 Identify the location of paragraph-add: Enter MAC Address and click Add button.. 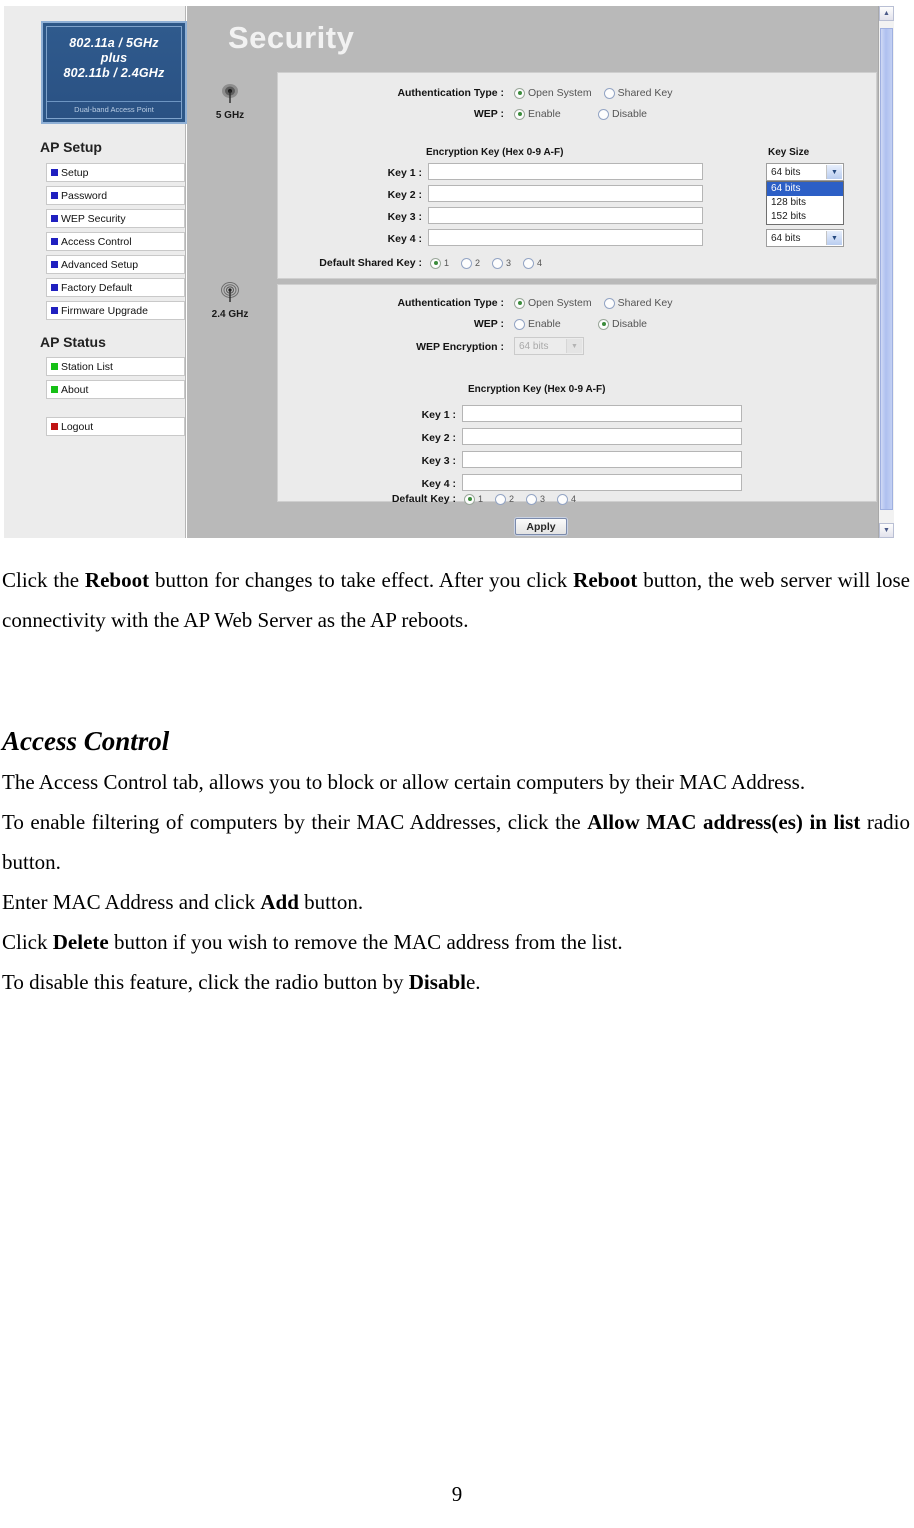
(457, 902).